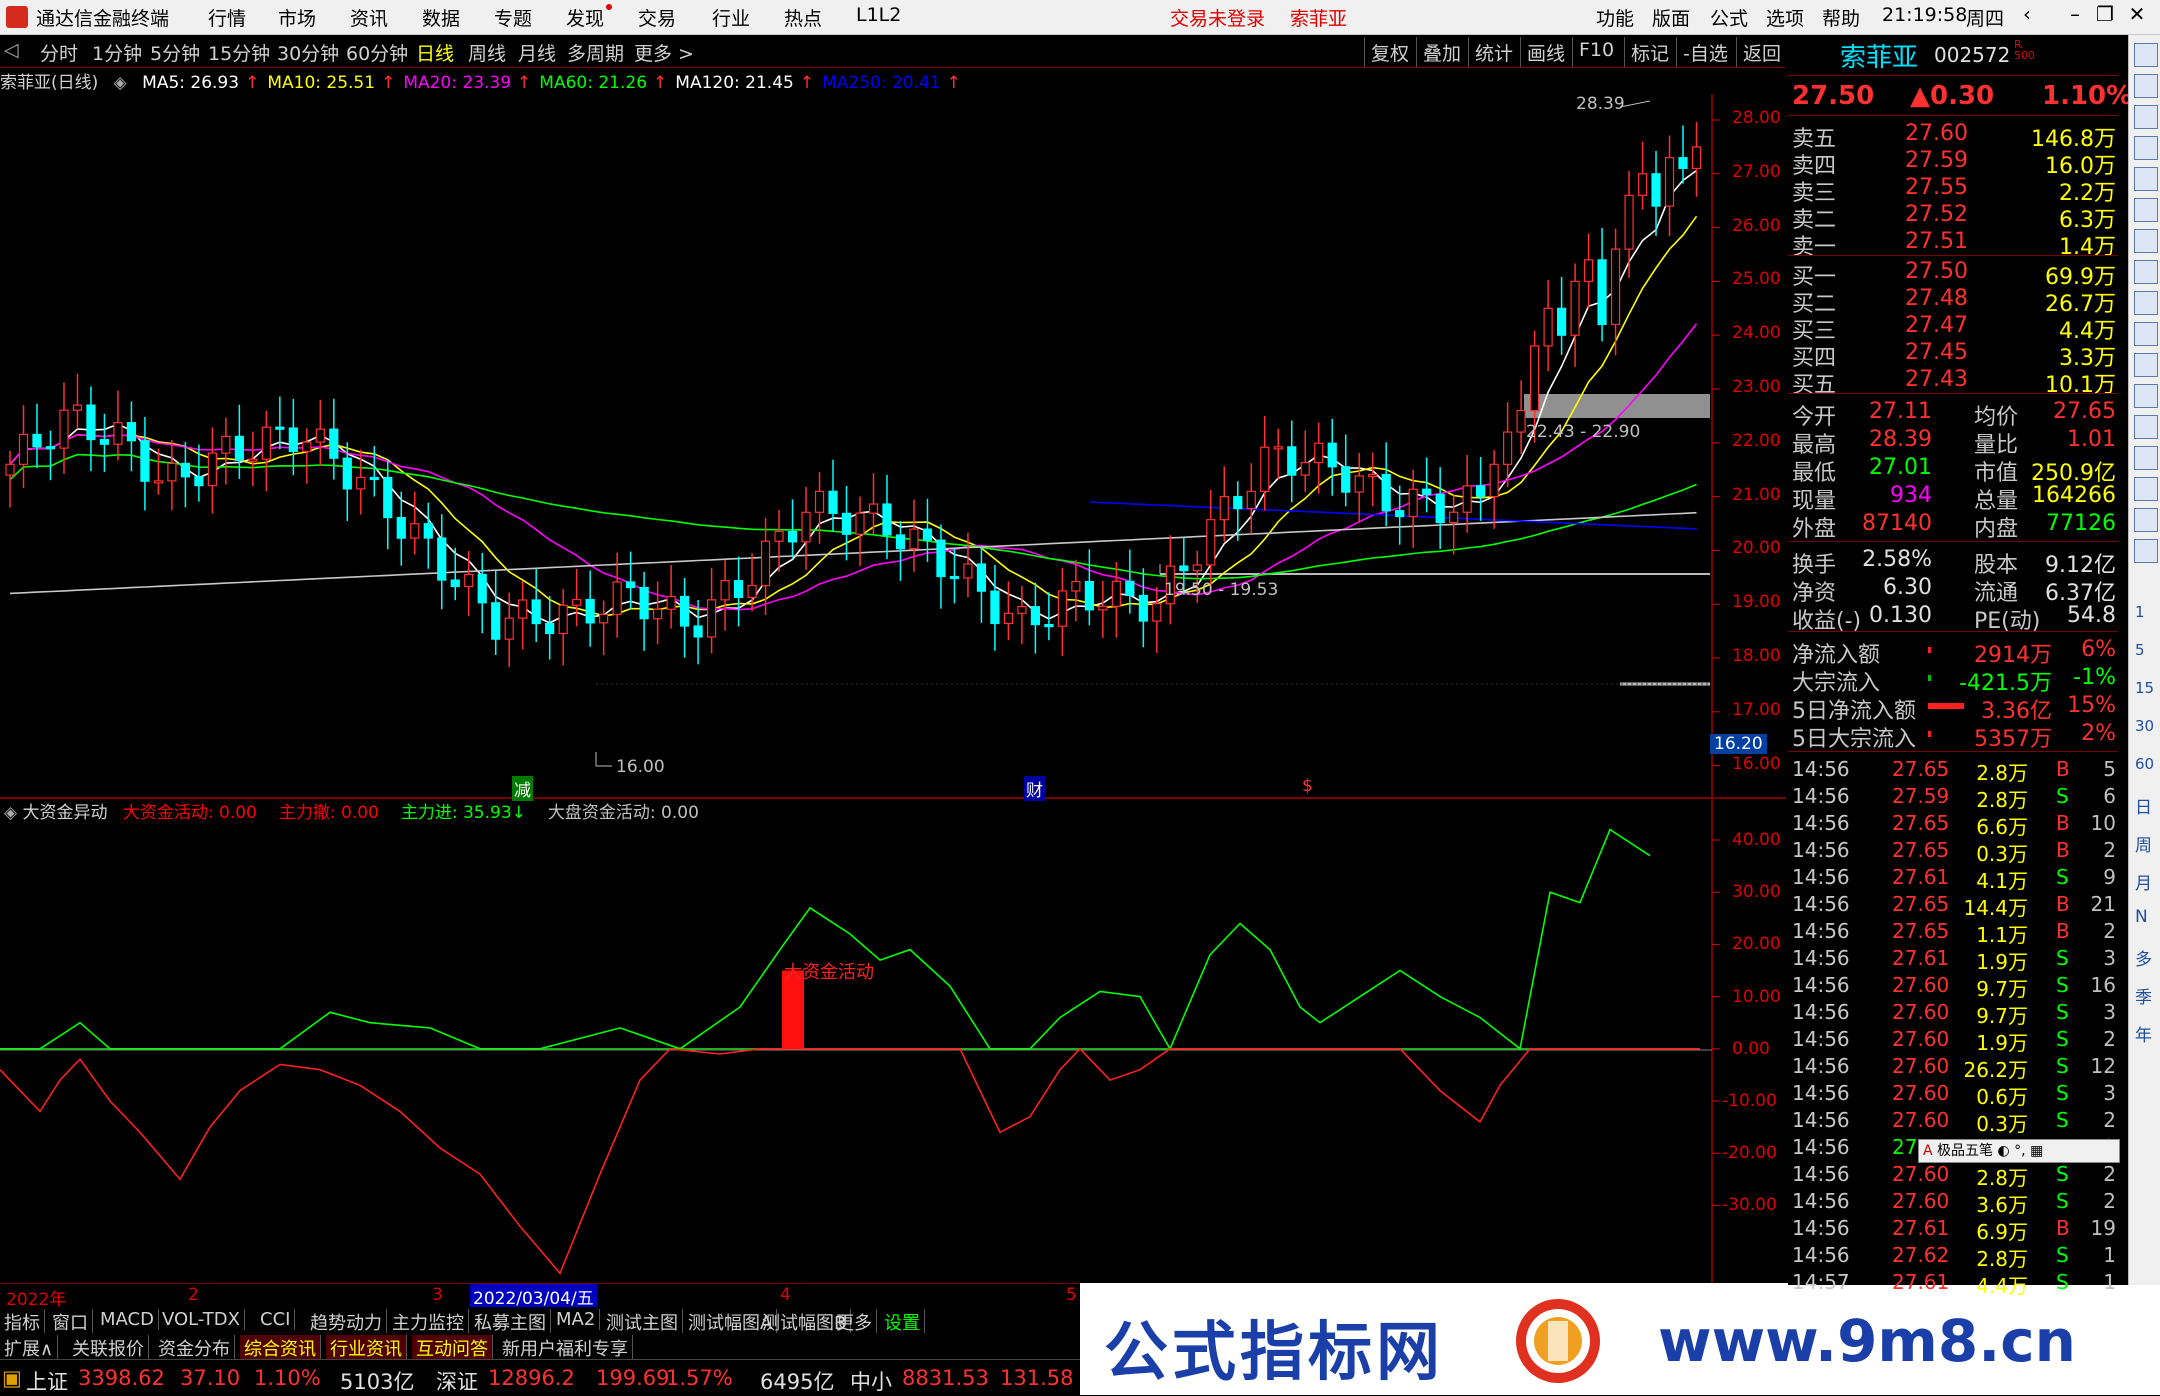  Describe the element at coordinates (276, 1319) in the screenshot. I see `tab-4: CCI` at that location.